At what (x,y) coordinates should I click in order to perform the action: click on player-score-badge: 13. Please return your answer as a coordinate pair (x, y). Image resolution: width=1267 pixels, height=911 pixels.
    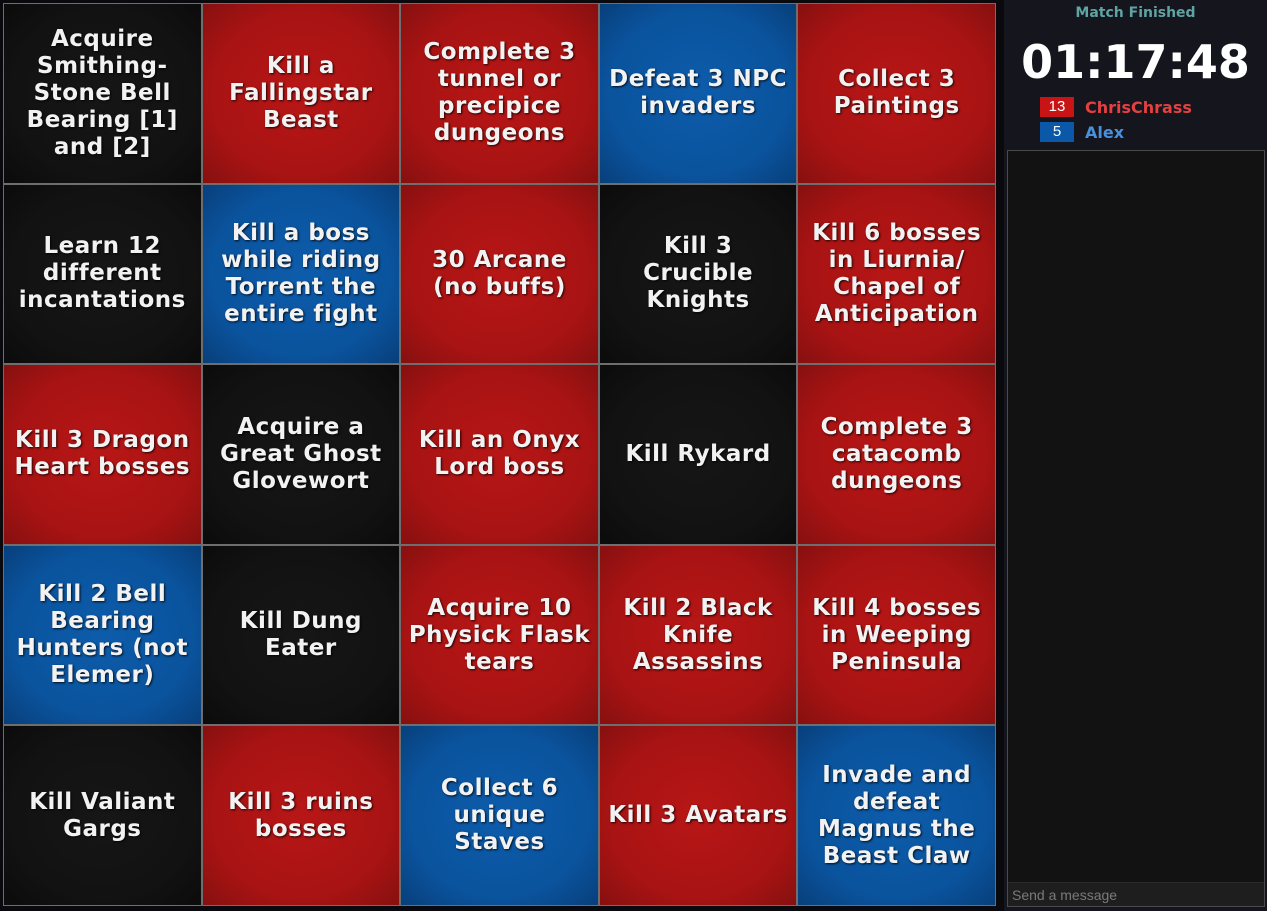
    Looking at the image, I should click on (1057, 107).